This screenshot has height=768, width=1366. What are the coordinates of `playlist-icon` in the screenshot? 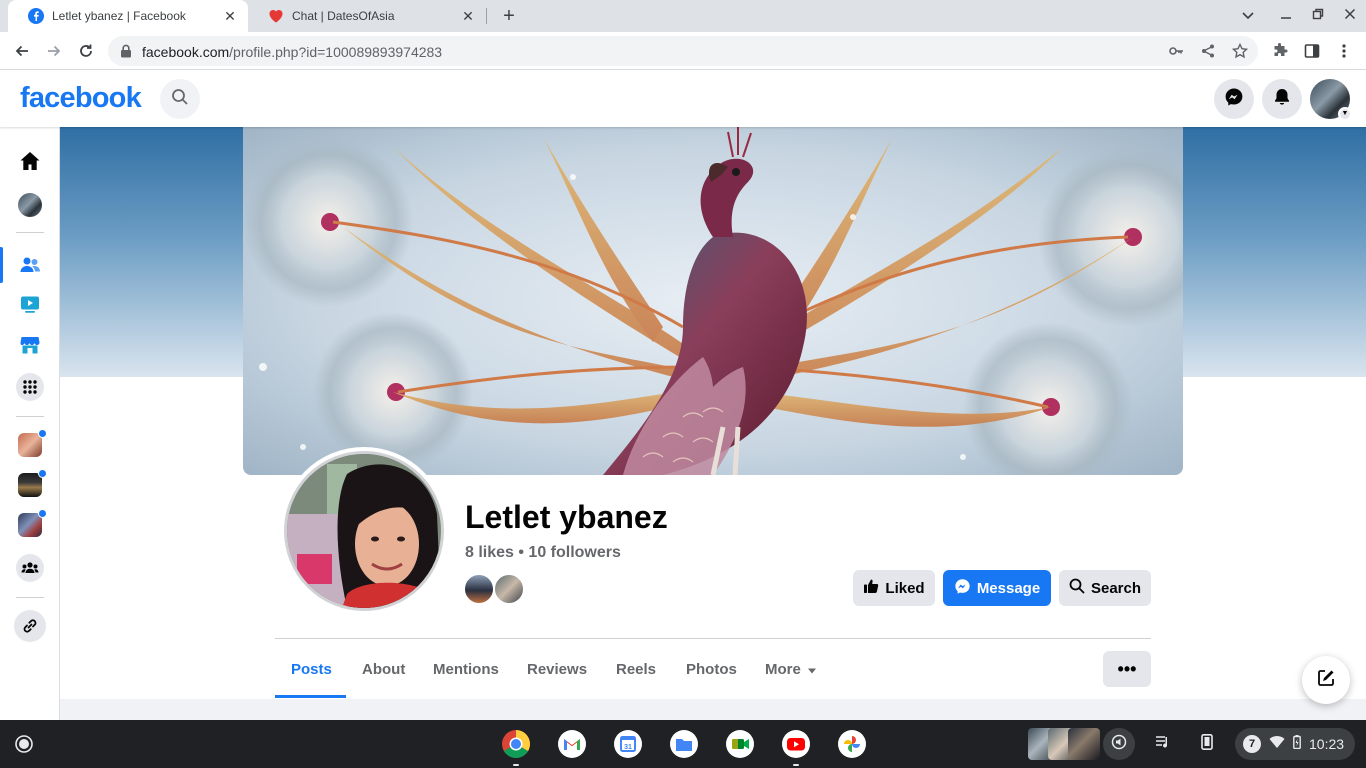 It's located at (1163, 744).